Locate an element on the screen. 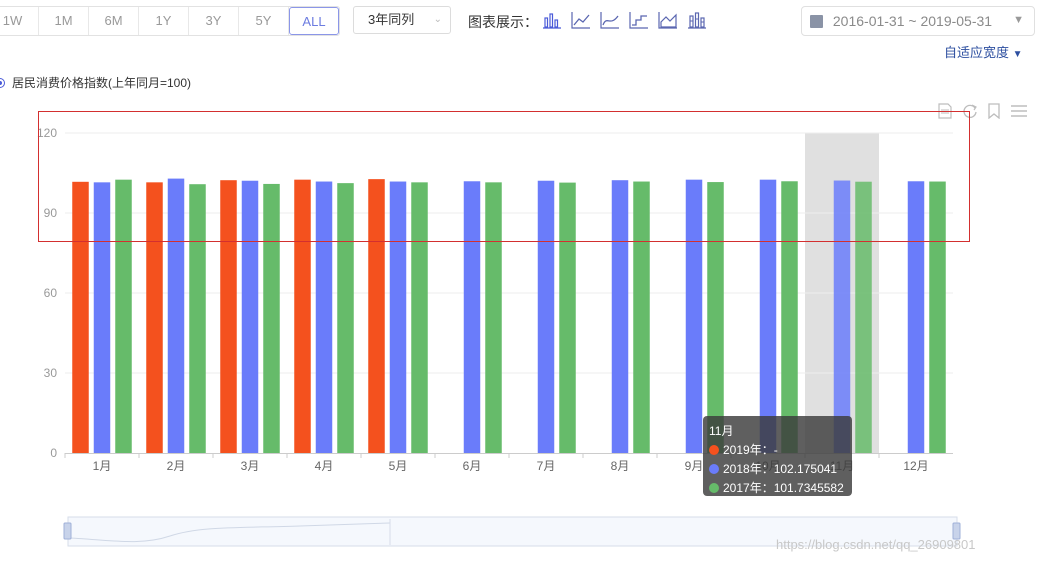  series-dot-2019 is located at coordinates (714, 450).